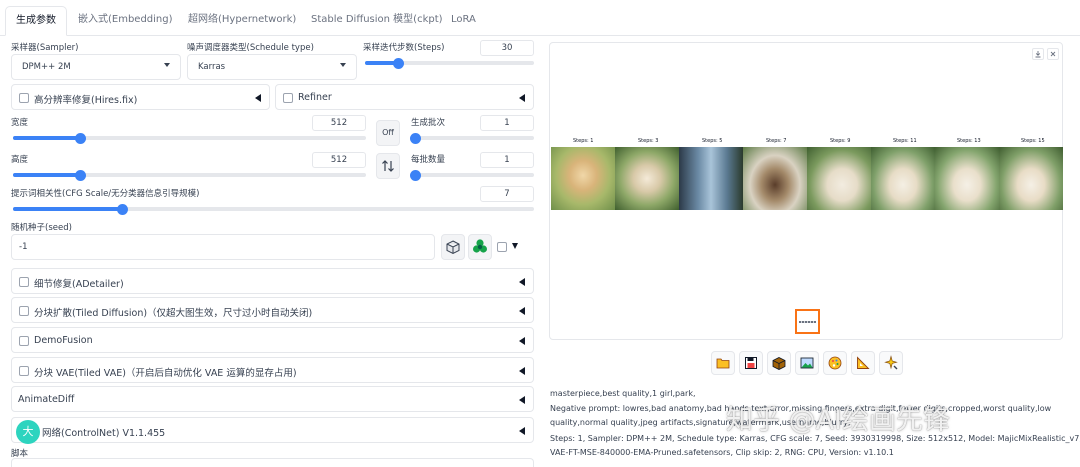  What do you see at coordinates (272, 430) in the screenshot?
I see `controlnet-accordion: 网络(ControlNet) V1.1.455` at bounding box center [272, 430].